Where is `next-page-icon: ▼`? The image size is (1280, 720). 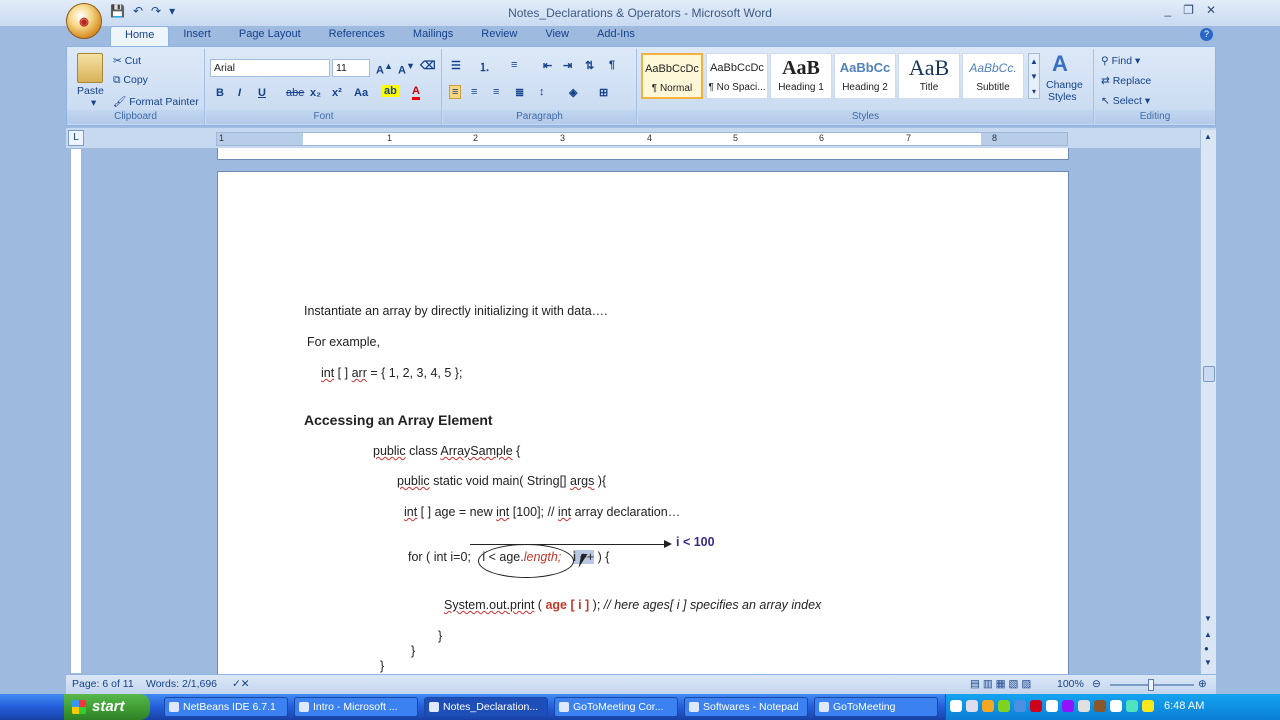
next-page-icon: ▼ is located at coordinates (1208, 662).